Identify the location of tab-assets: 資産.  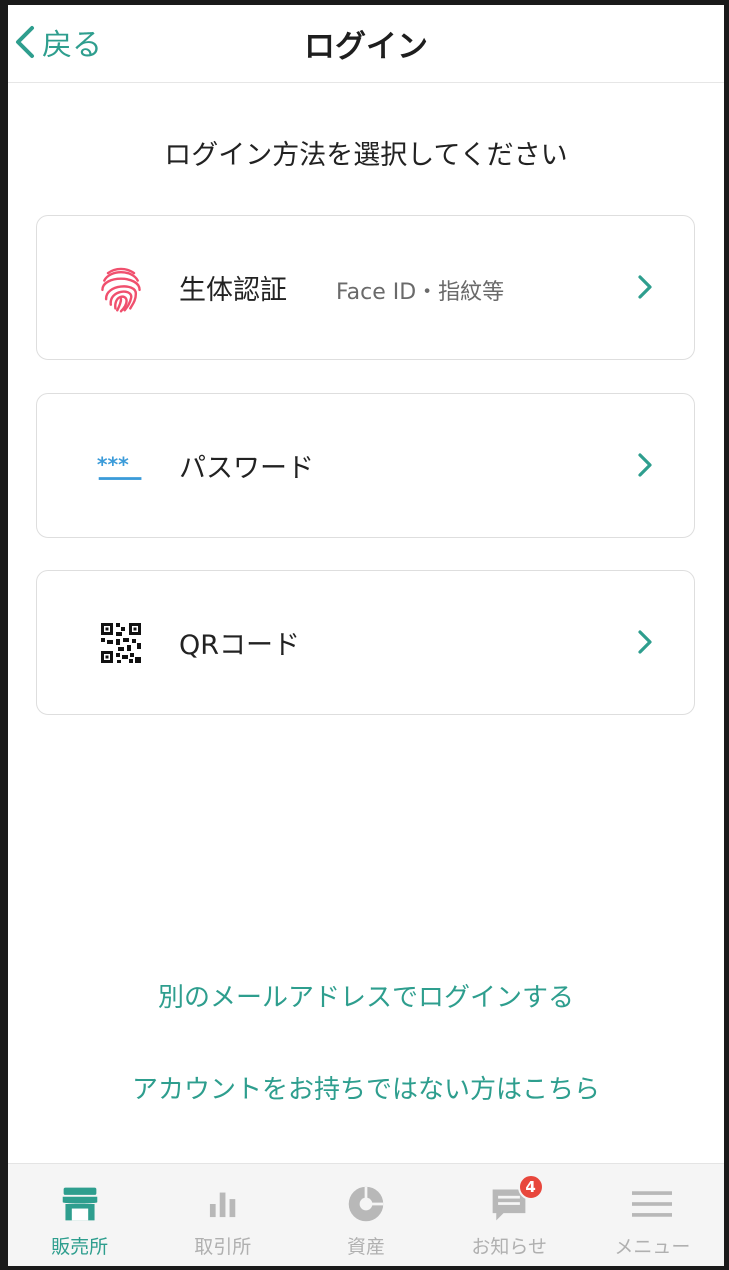
(365, 1215).